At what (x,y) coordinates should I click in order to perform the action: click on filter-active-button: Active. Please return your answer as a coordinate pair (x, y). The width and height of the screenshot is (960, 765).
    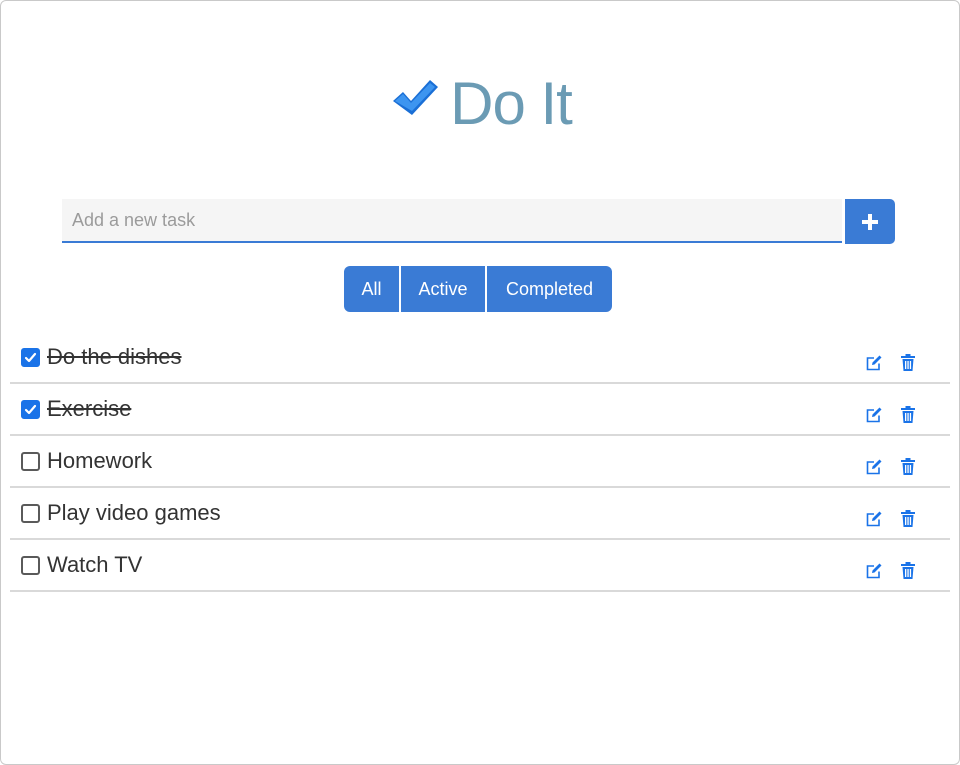
    Looking at the image, I should click on (443, 289).